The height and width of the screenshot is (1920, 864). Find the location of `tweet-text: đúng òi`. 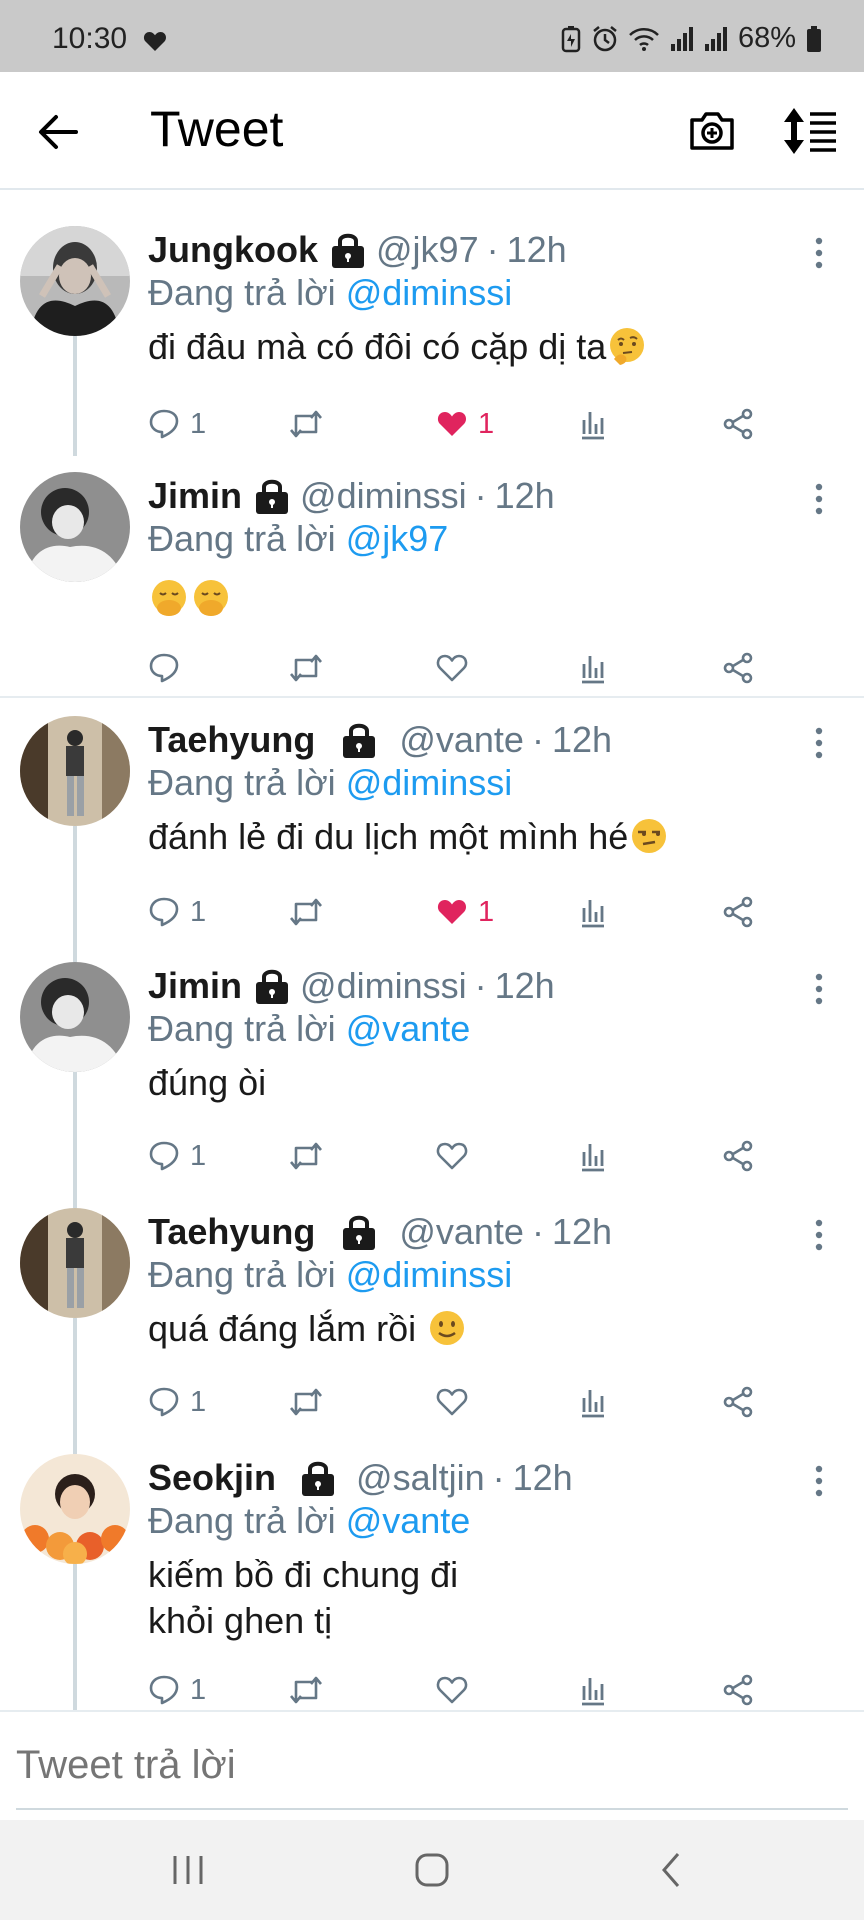

tweet-text: đúng òi is located at coordinates (207, 1083).